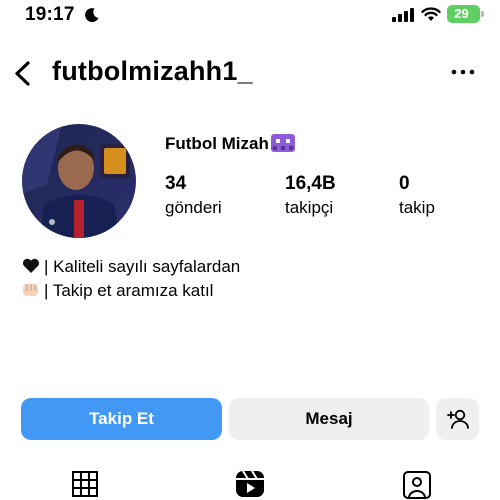 The width and height of the screenshot is (500, 500). I want to click on followers-count: 16,4B takipçi, so click(310, 196).